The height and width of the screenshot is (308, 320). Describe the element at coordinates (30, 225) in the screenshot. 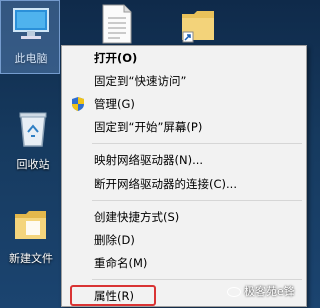

I see `folder-icon` at that location.